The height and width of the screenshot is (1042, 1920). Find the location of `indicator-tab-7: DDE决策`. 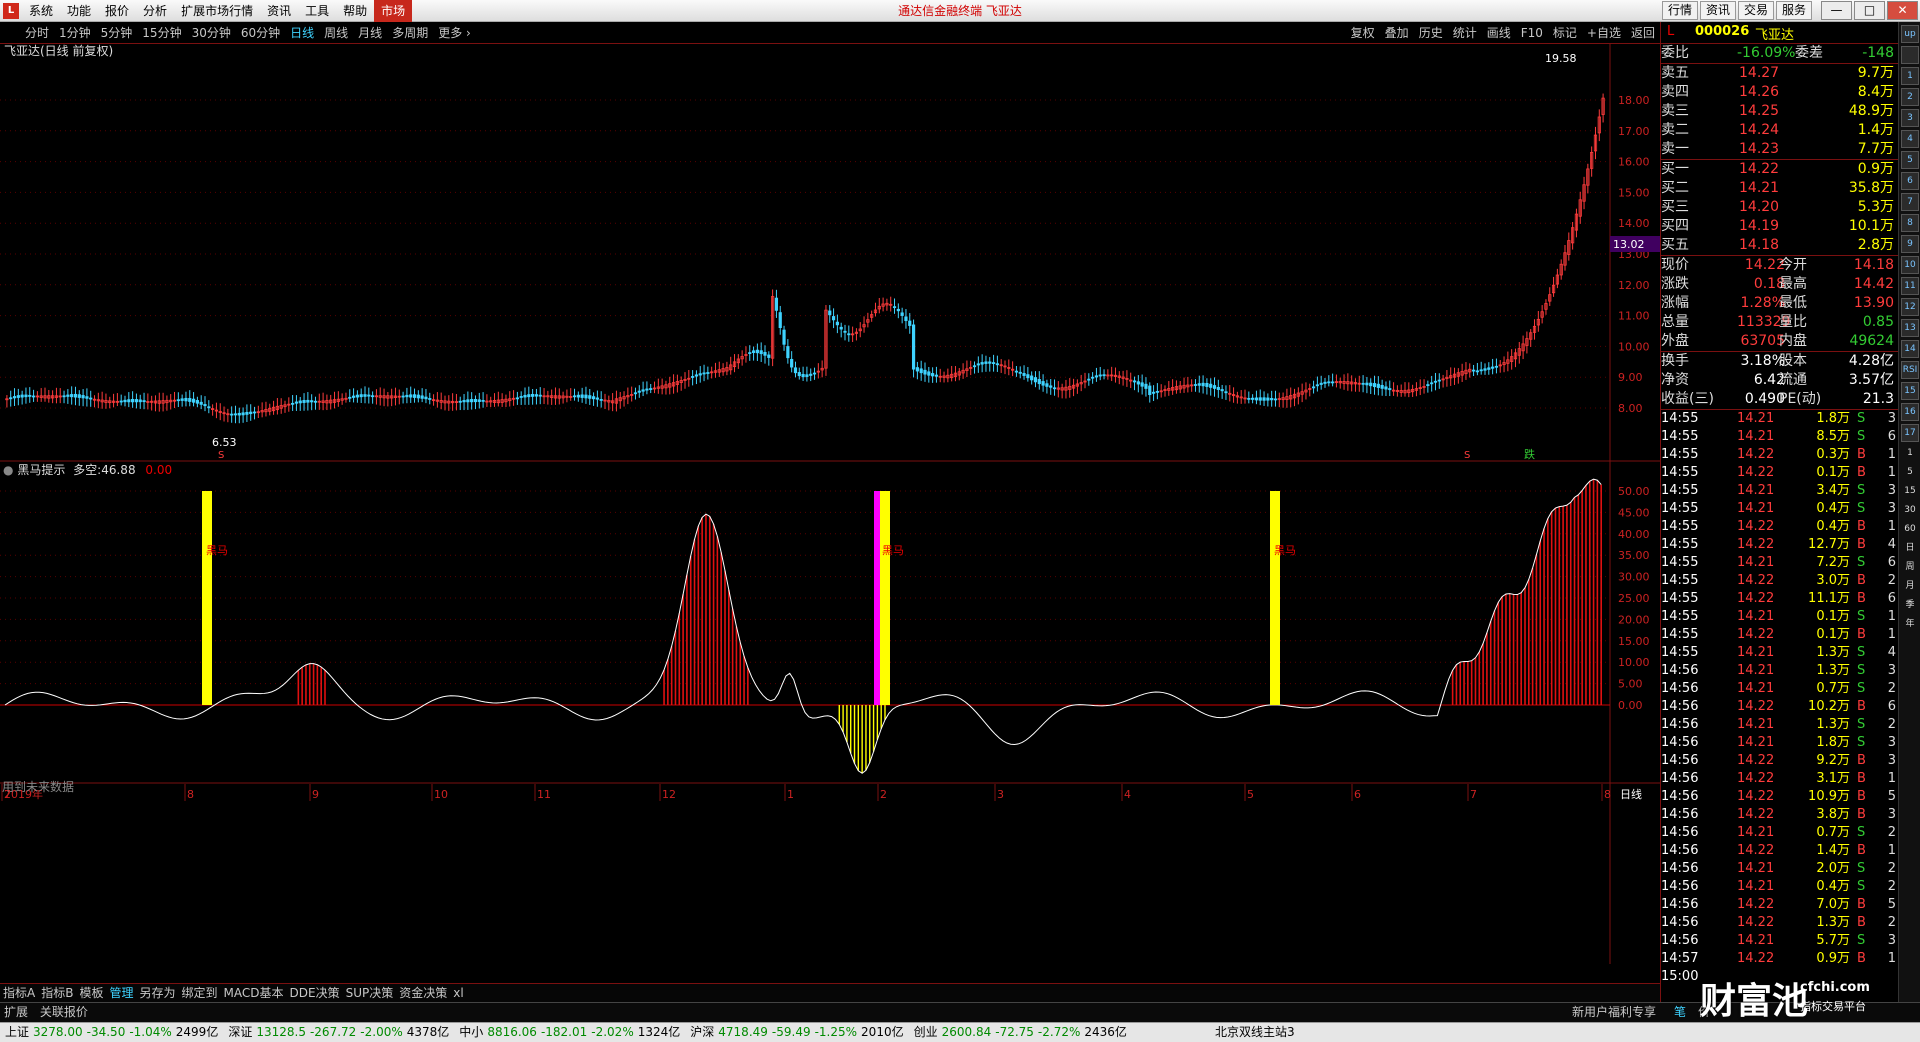

indicator-tab-7: DDE决策 is located at coordinates (315, 993).